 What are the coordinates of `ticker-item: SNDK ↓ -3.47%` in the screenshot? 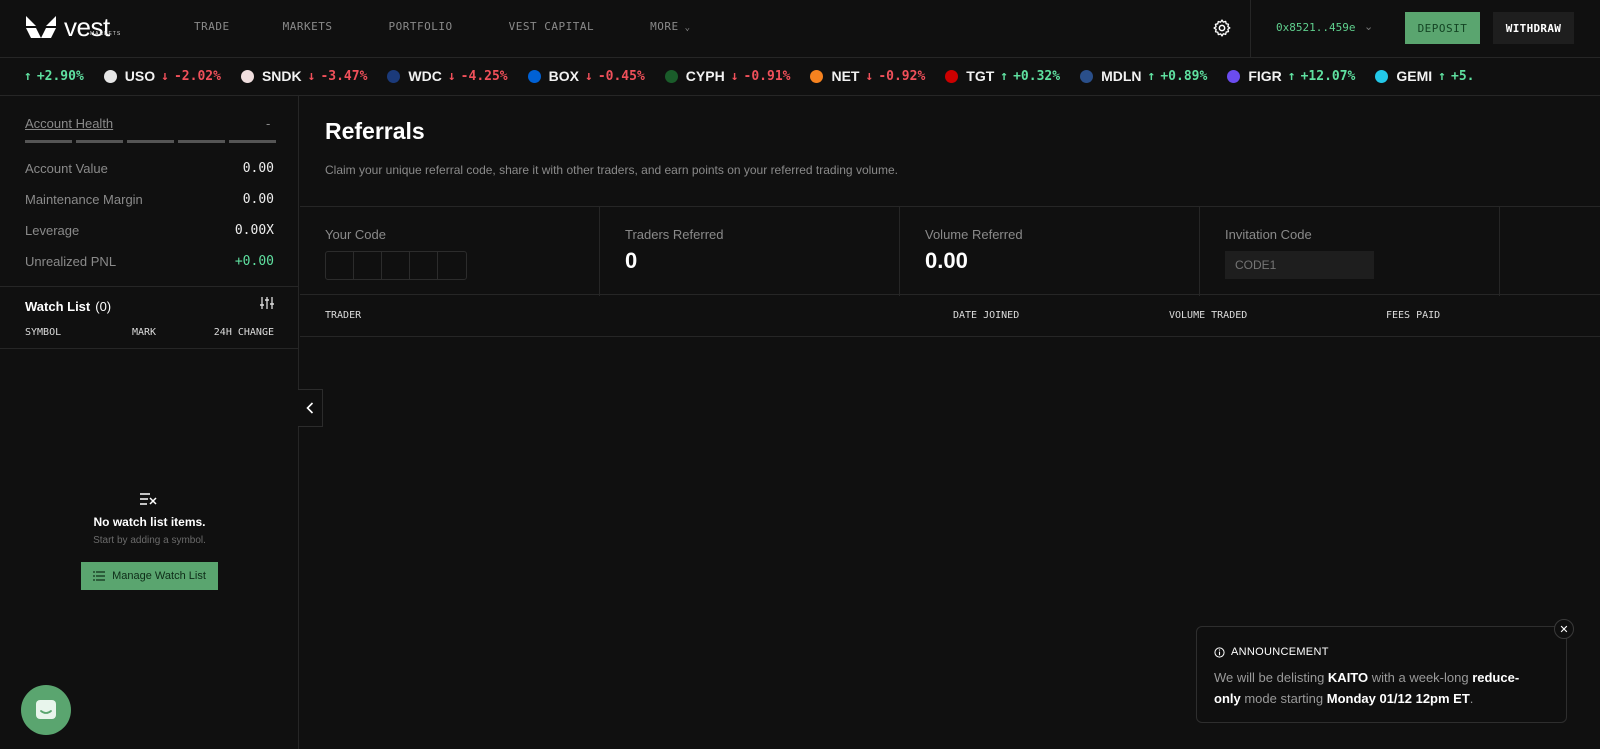 It's located at (303, 76).